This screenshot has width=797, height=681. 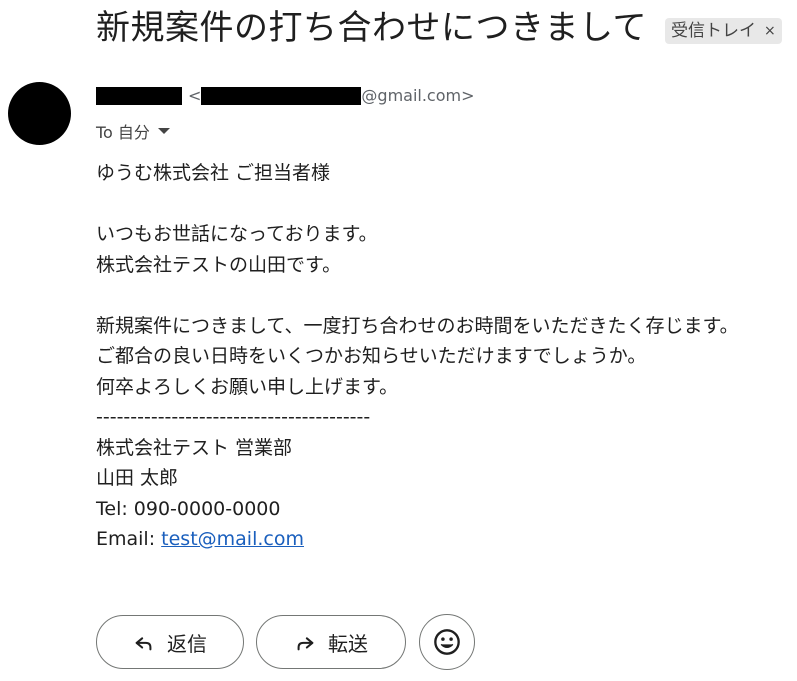 I want to click on forward-label: 転送, so click(x=348, y=643).